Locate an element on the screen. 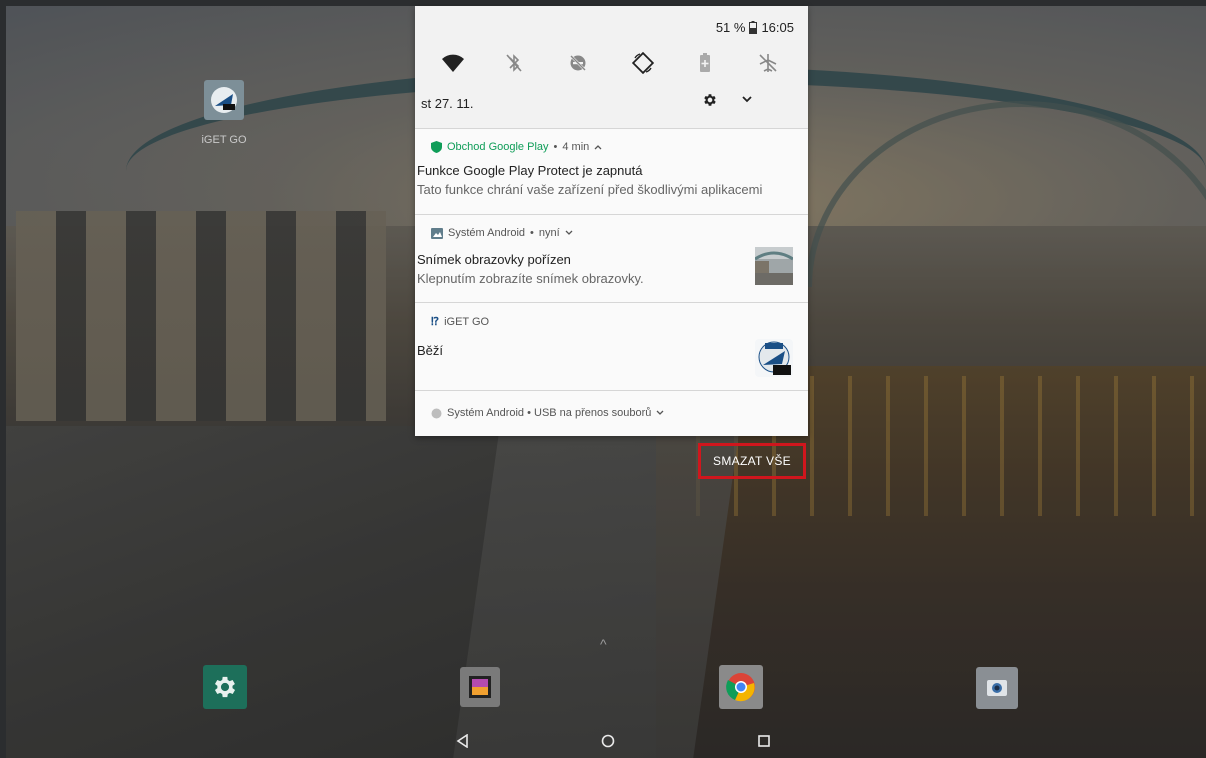 Image resolution: width=1206 pixels, height=758 pixels. battery-saver-toggle is located at coordinates (705, 63).